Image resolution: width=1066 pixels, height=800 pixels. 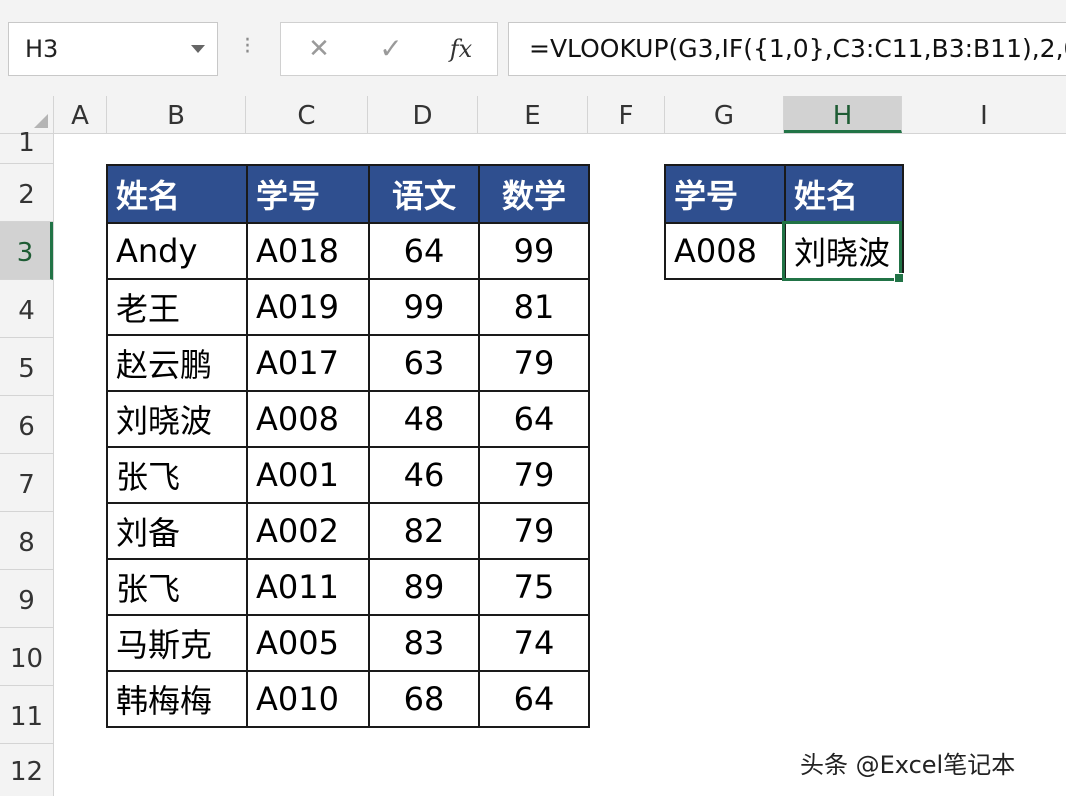 I want to click on table-row: Andy A018 64 99, so click(x=348, y=251).